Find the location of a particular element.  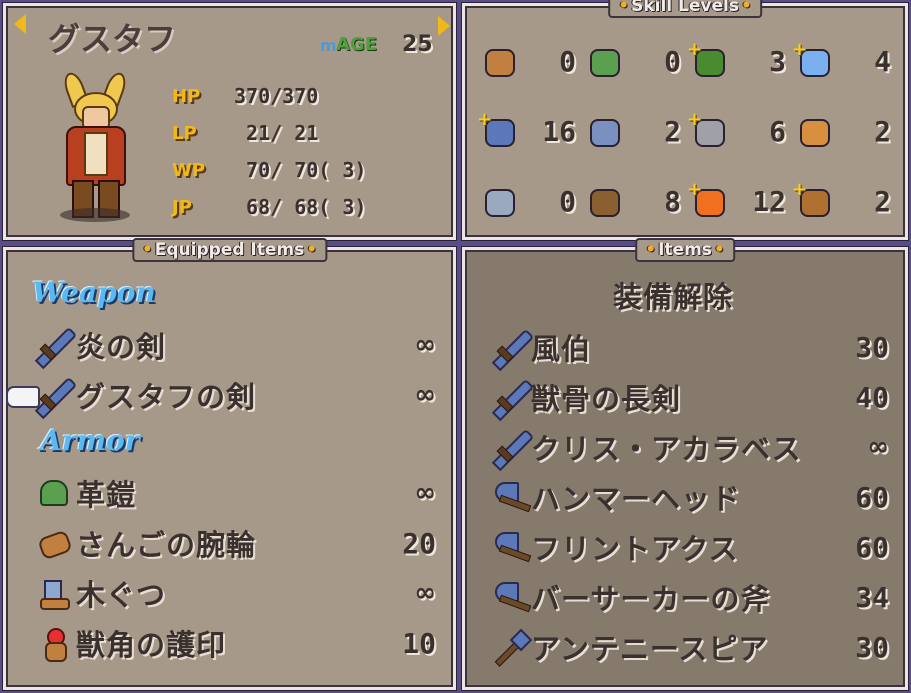

item-count: 40 is located at coordinates (872, 397).